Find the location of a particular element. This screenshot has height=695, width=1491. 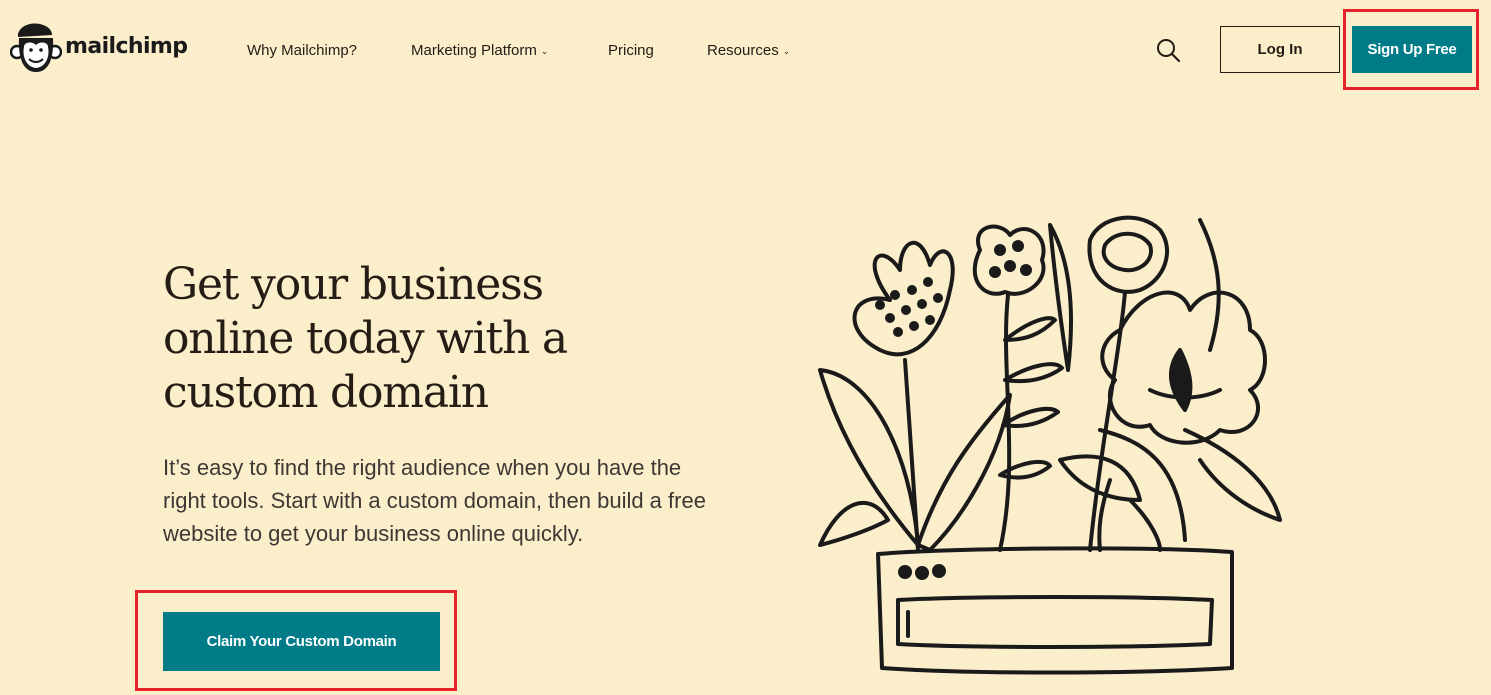

nav-item-pricing: Pricing is located at coordinates (631, 51).